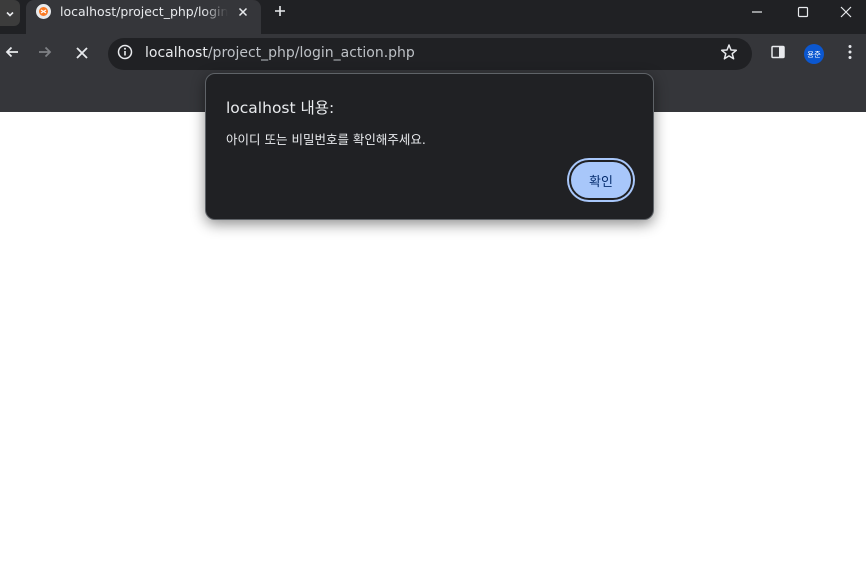 The width and height of the screenshot is (866, 573). I want to click on stop-button, so click(82, 54).